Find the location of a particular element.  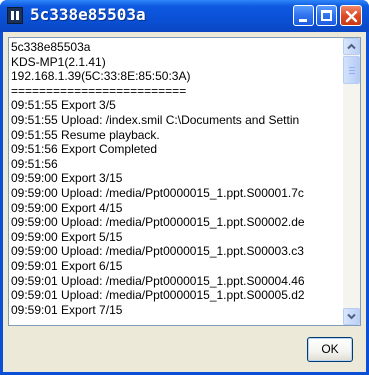

log-line: 09:59:00 Export 4/15 is located at coordinates (67, 207).